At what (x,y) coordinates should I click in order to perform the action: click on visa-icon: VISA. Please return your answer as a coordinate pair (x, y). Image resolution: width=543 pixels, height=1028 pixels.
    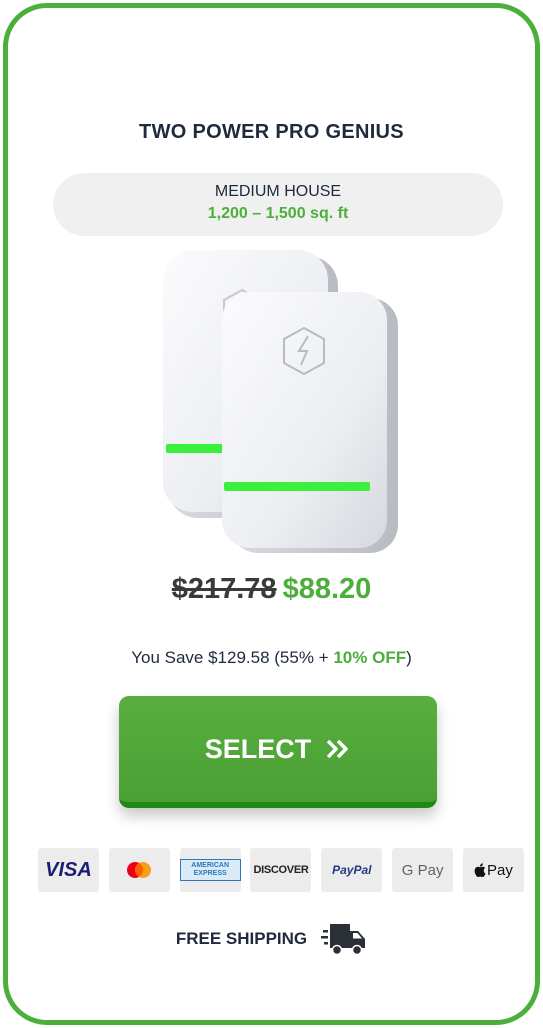
    Looking at the image, I should click on (68, 870).